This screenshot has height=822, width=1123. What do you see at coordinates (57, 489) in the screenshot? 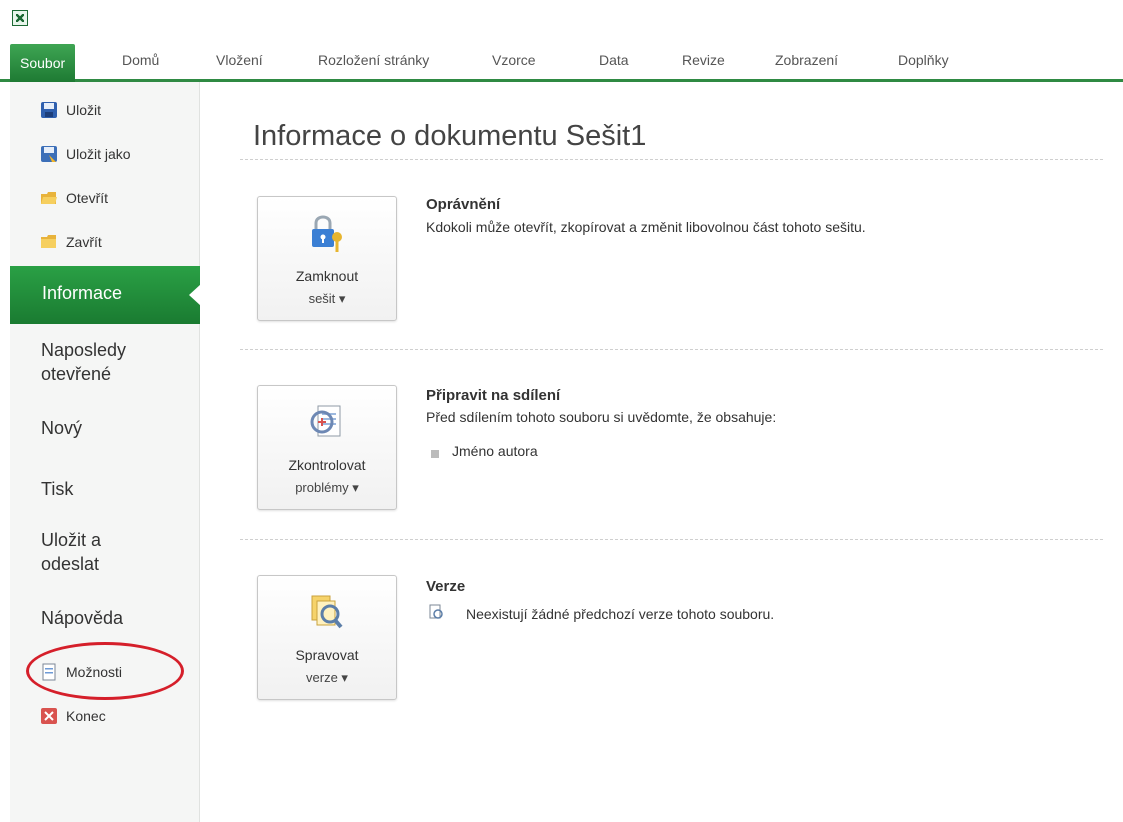
I see `sidebar-item-print: Tisk` at bounding box center [57, 489].